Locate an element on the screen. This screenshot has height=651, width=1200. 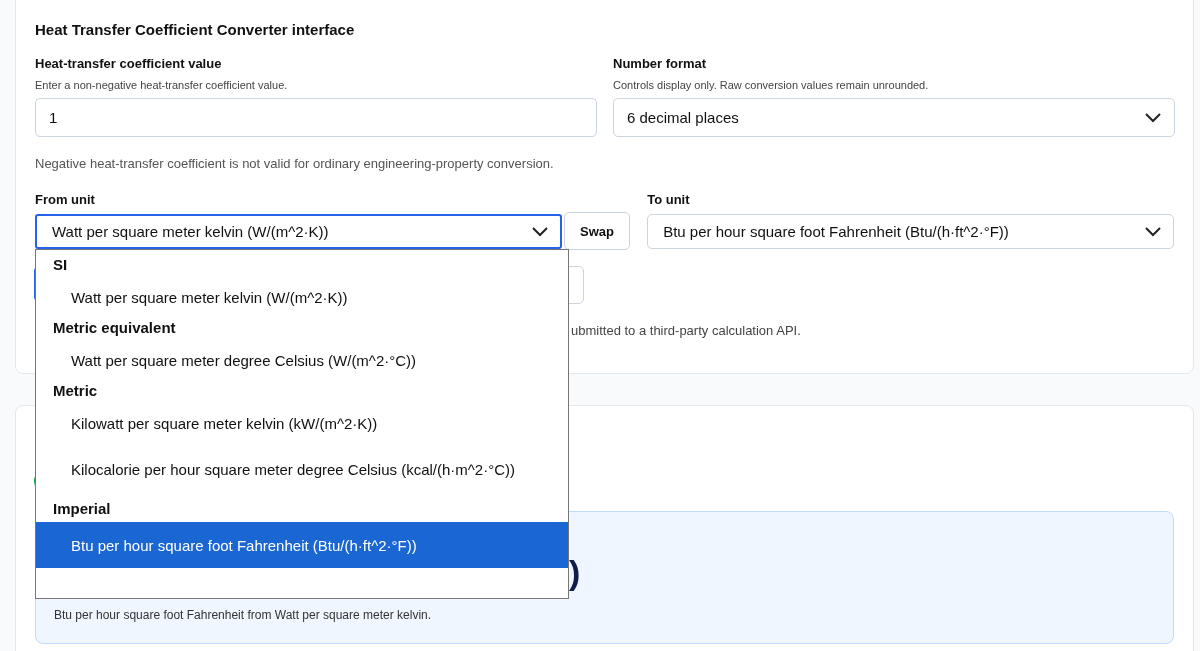
option-group-label: SI is located at coordinates (60, 265).